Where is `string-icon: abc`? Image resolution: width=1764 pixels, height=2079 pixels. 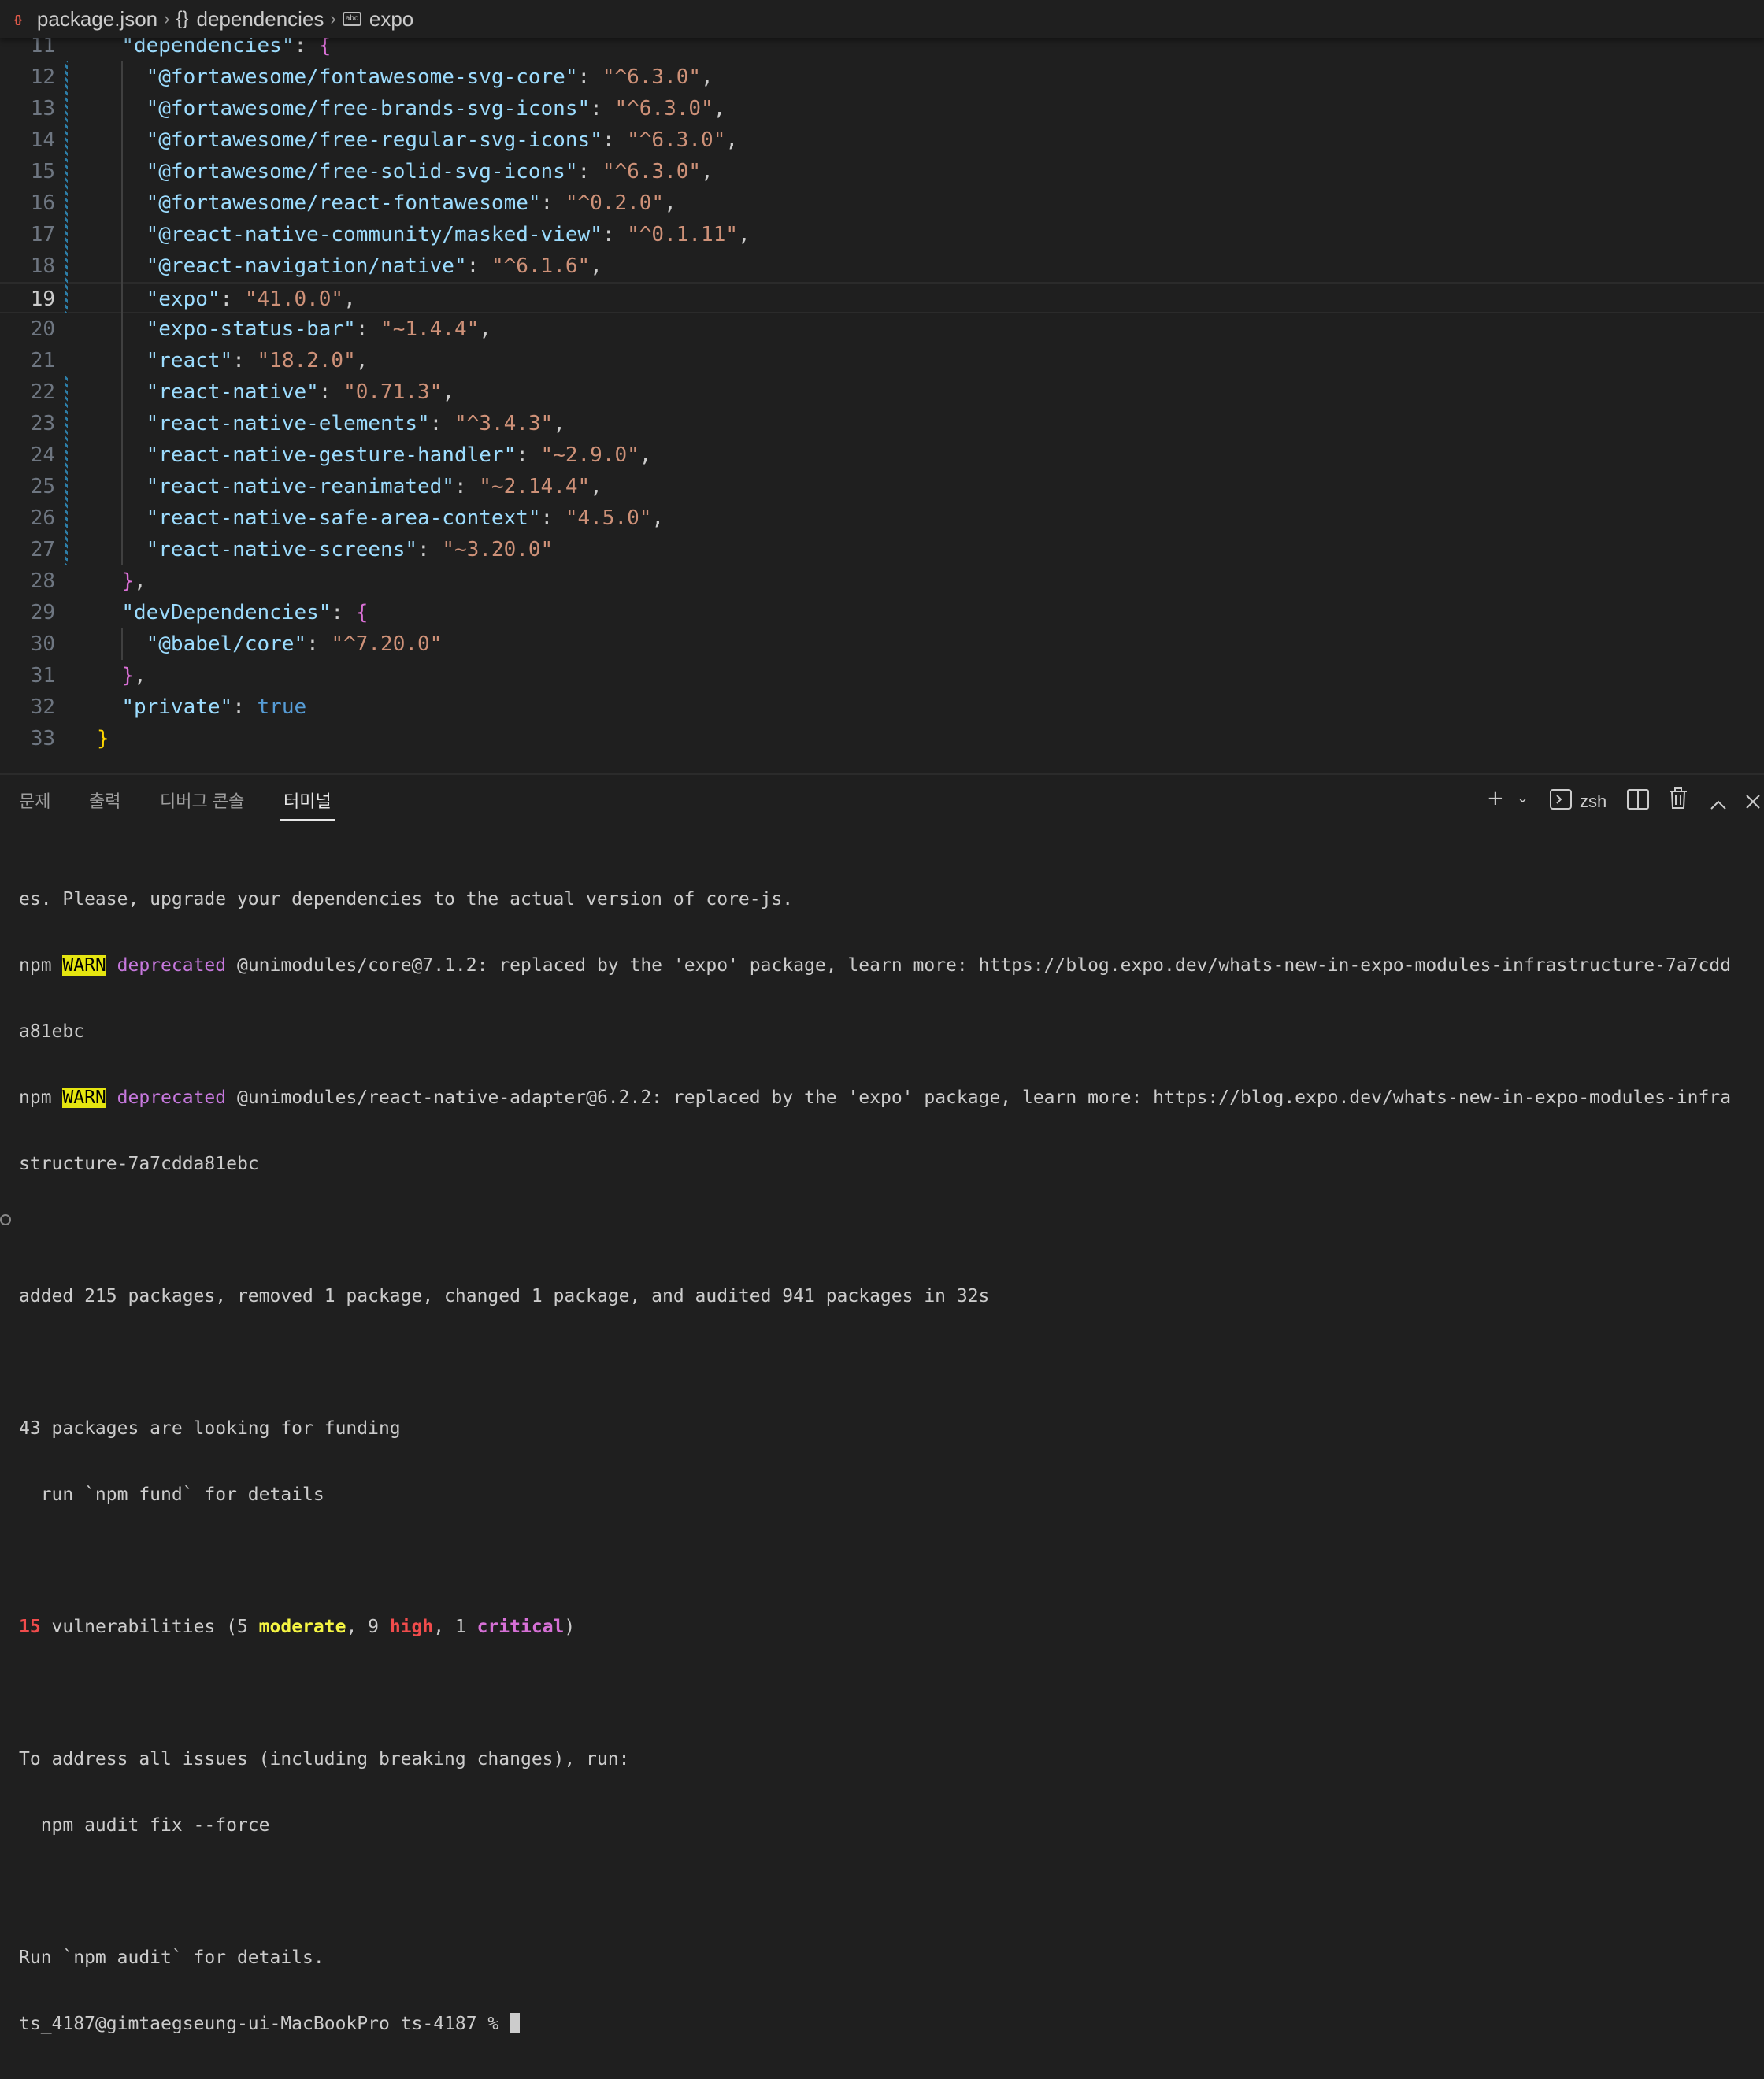 string-icon: abc is located at coordinates (351, 19).